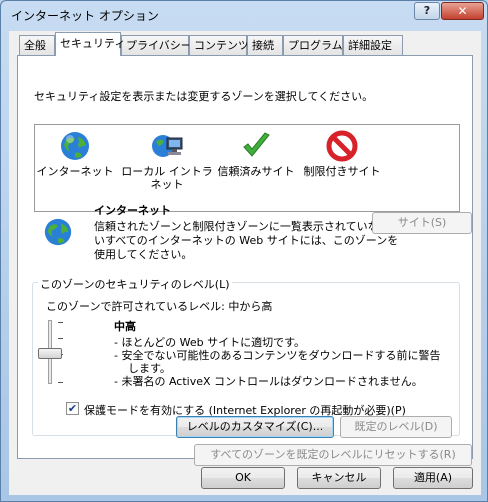  What do you see at coordinates (50, 353) in the screenshot?
I see `security-level-slider-thumb` at bounding box center [50, 353].